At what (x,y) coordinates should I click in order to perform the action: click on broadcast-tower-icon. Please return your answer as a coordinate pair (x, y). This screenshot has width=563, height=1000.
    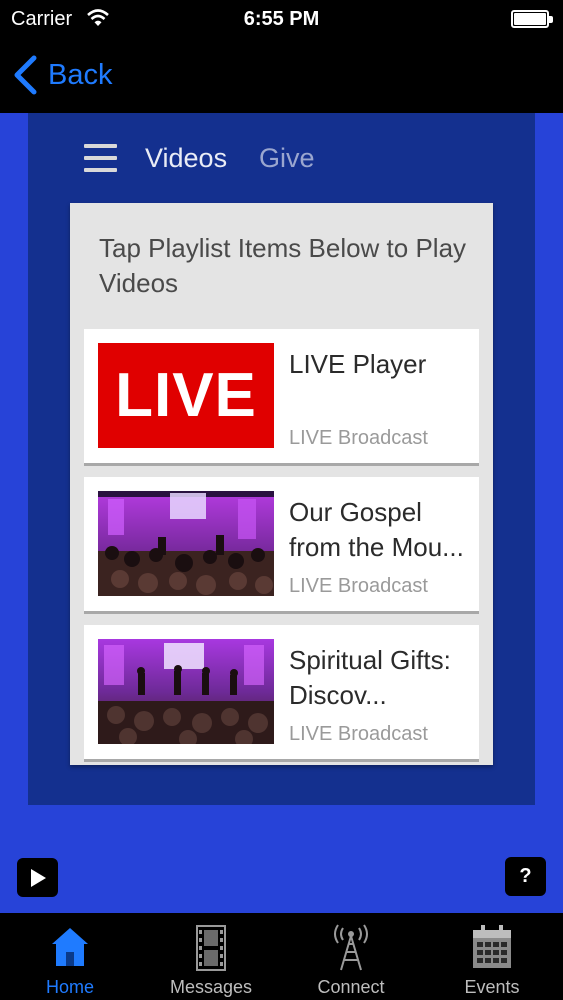
    Looking at the image, I should click on (351, 947).